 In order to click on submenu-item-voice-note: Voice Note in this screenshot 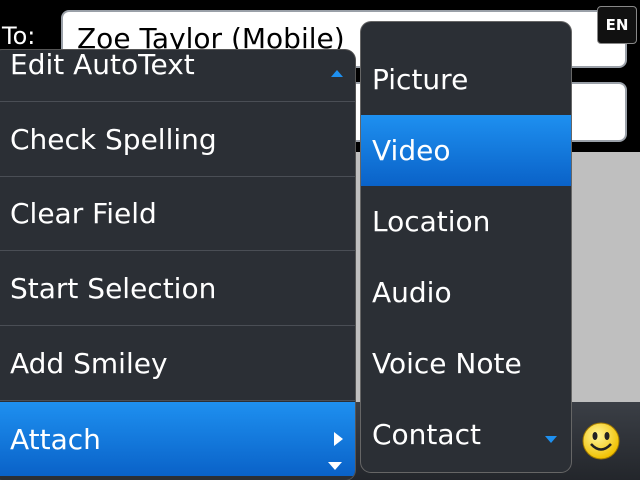, I will do `click(466, 363)`.